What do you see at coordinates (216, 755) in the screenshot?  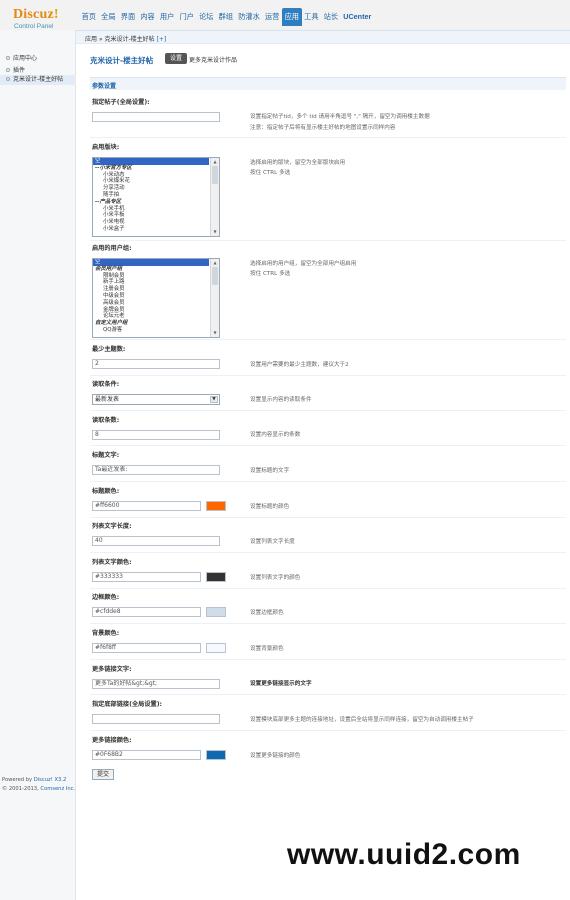 I see `more-color-swatch` at bounding box center [216, 755].